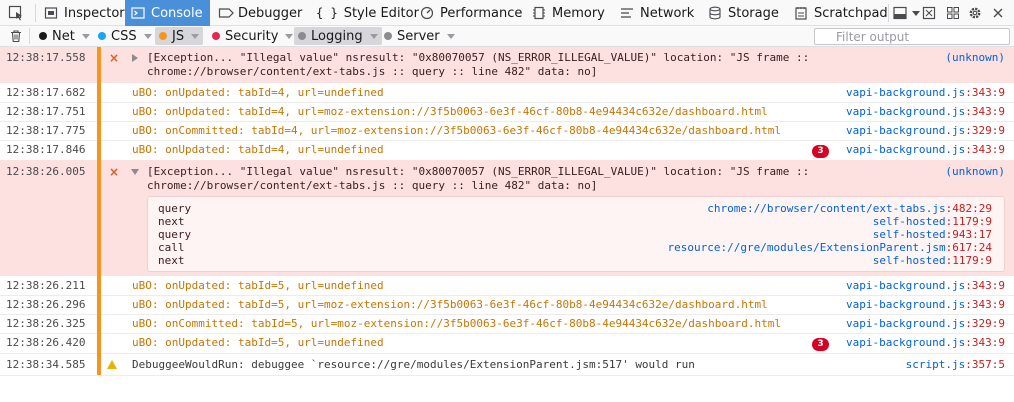  I want to click on filter-logging-button: Logging, so click(338, 36).